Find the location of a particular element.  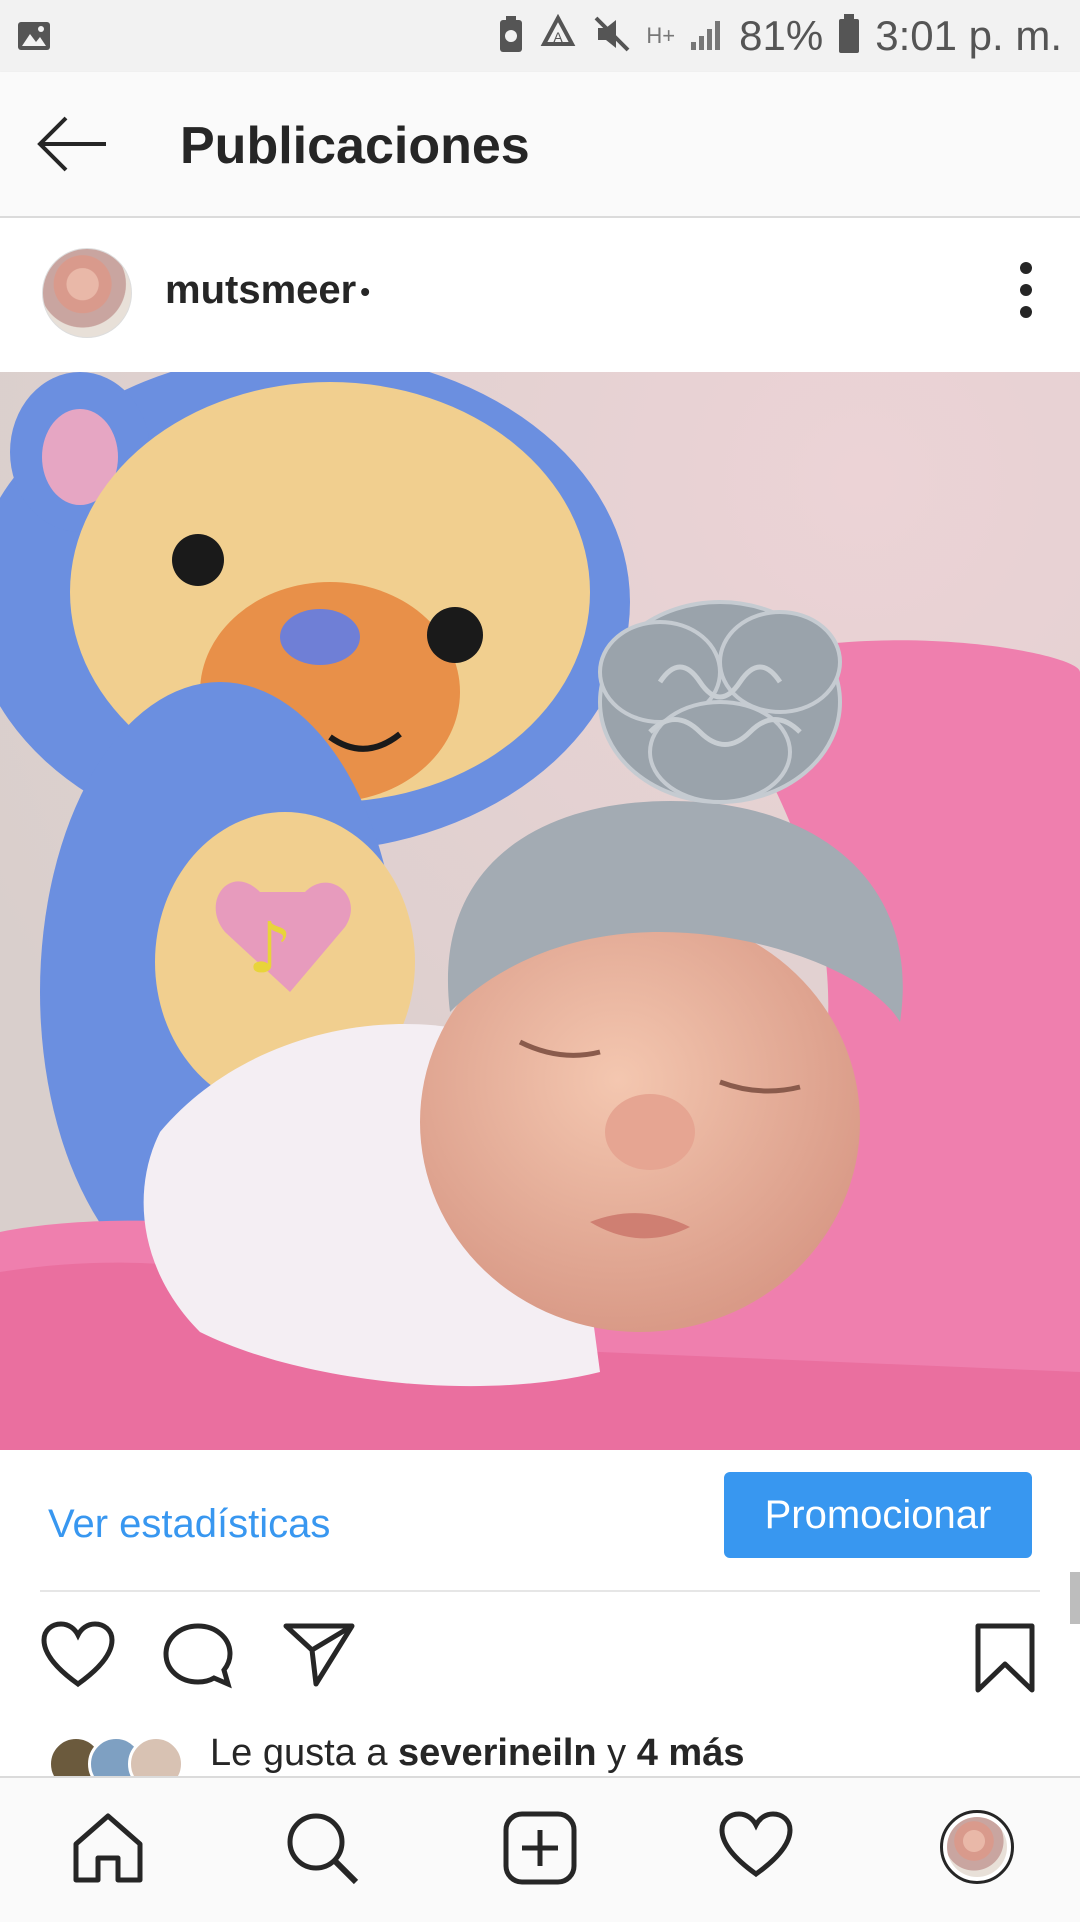

likes-middle: y is located at coordinates (616, 1753).